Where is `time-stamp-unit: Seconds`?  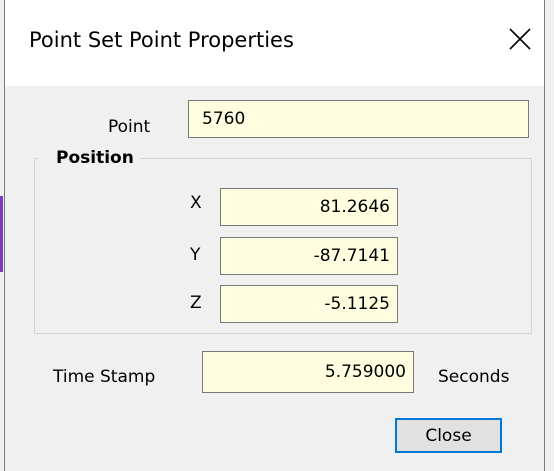
time-stamp-unit: Seconds is located at coordinates (474, 377).